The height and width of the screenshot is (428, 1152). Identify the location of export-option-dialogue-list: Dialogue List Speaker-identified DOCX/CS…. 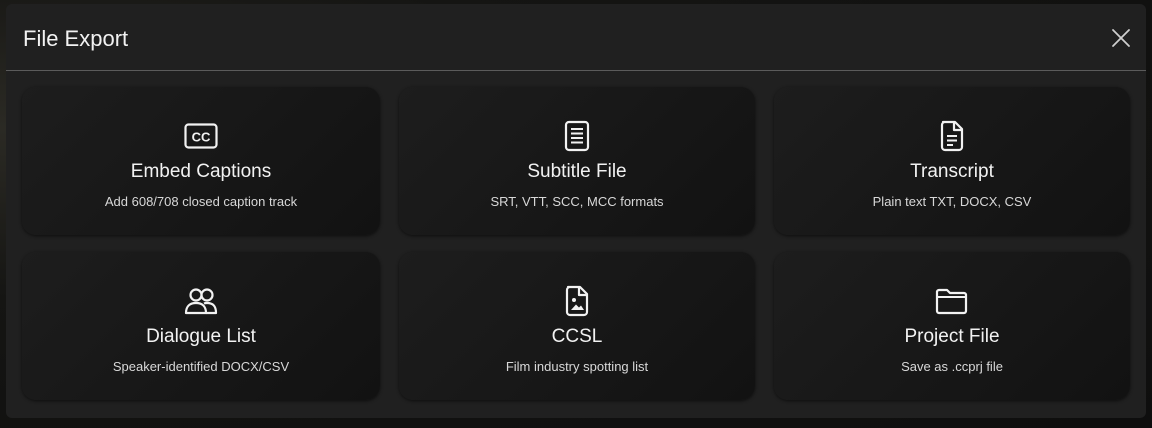
(201, 326).